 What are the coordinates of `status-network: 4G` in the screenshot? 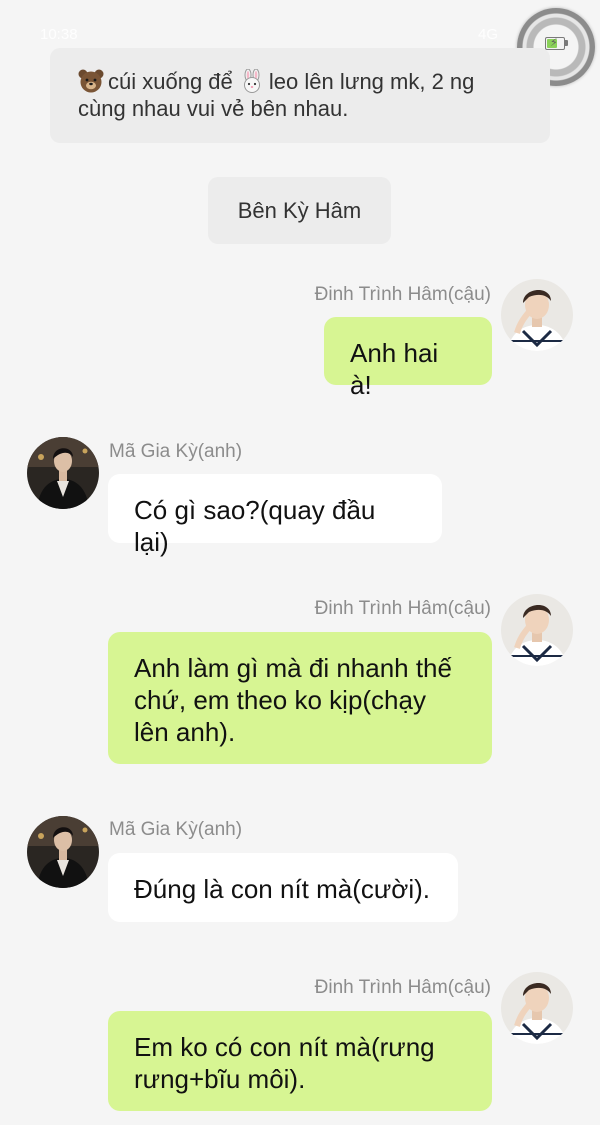 It's located at (488, 34).